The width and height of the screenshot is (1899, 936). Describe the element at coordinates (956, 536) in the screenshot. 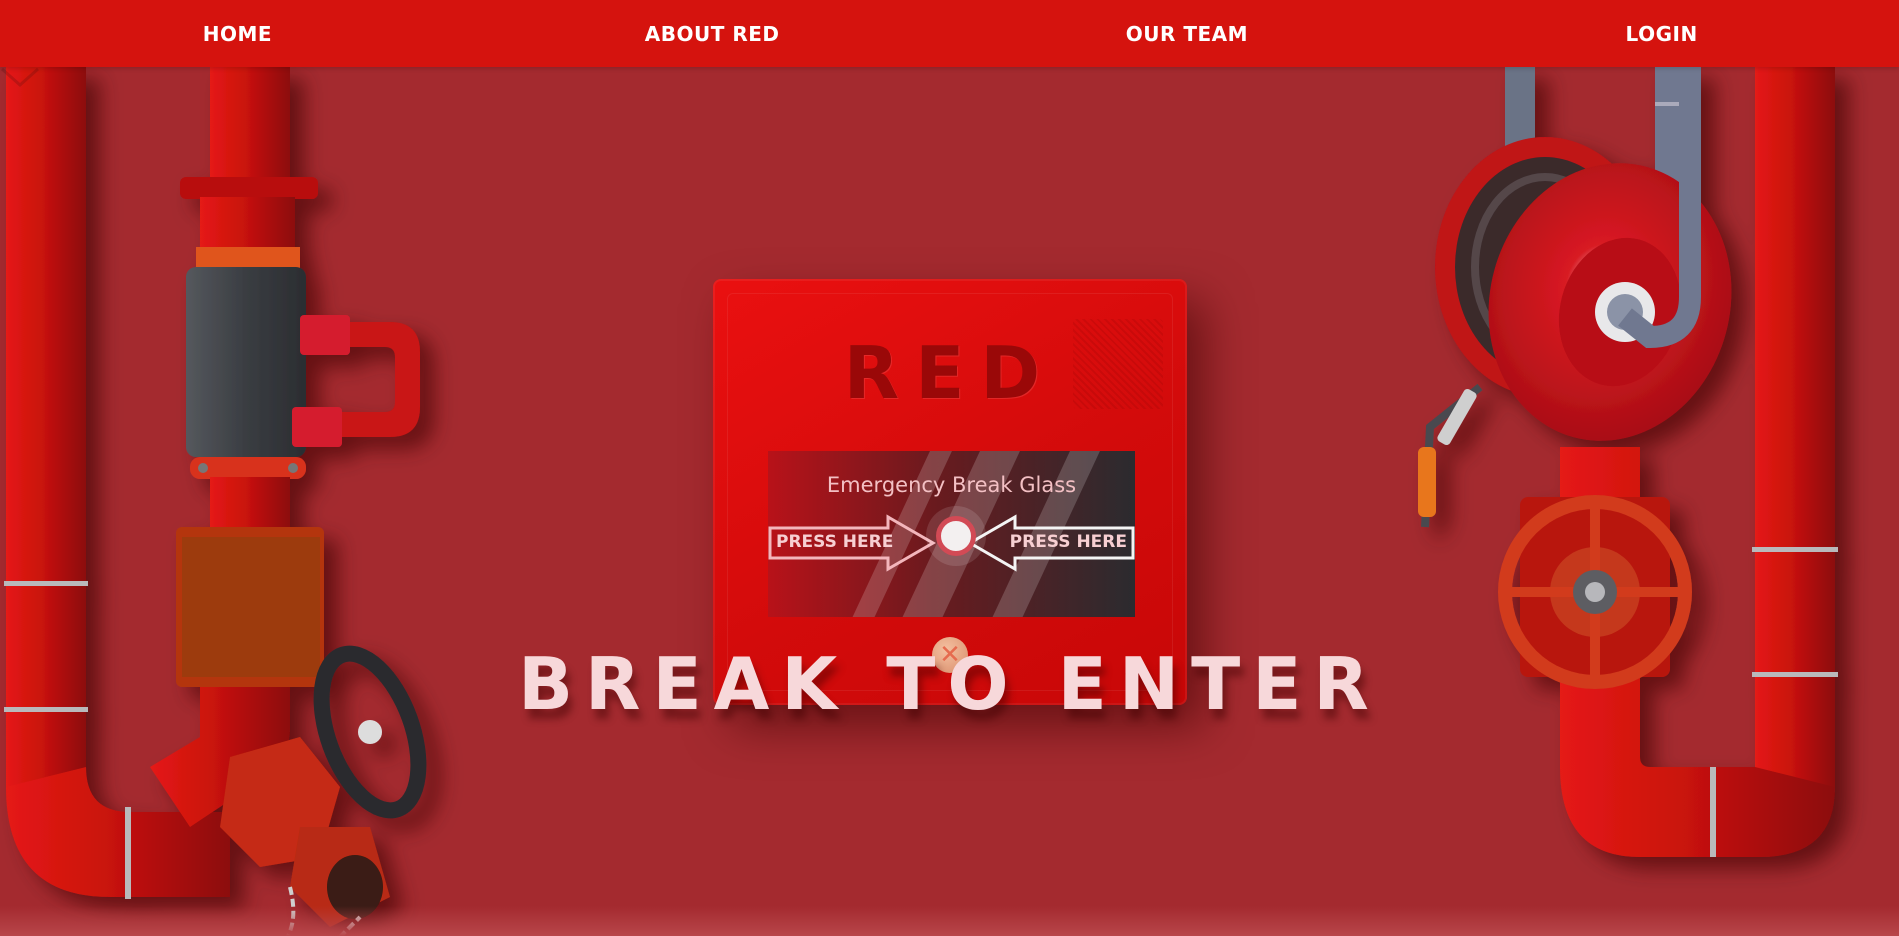

I see `glass-center-knob` at that location.